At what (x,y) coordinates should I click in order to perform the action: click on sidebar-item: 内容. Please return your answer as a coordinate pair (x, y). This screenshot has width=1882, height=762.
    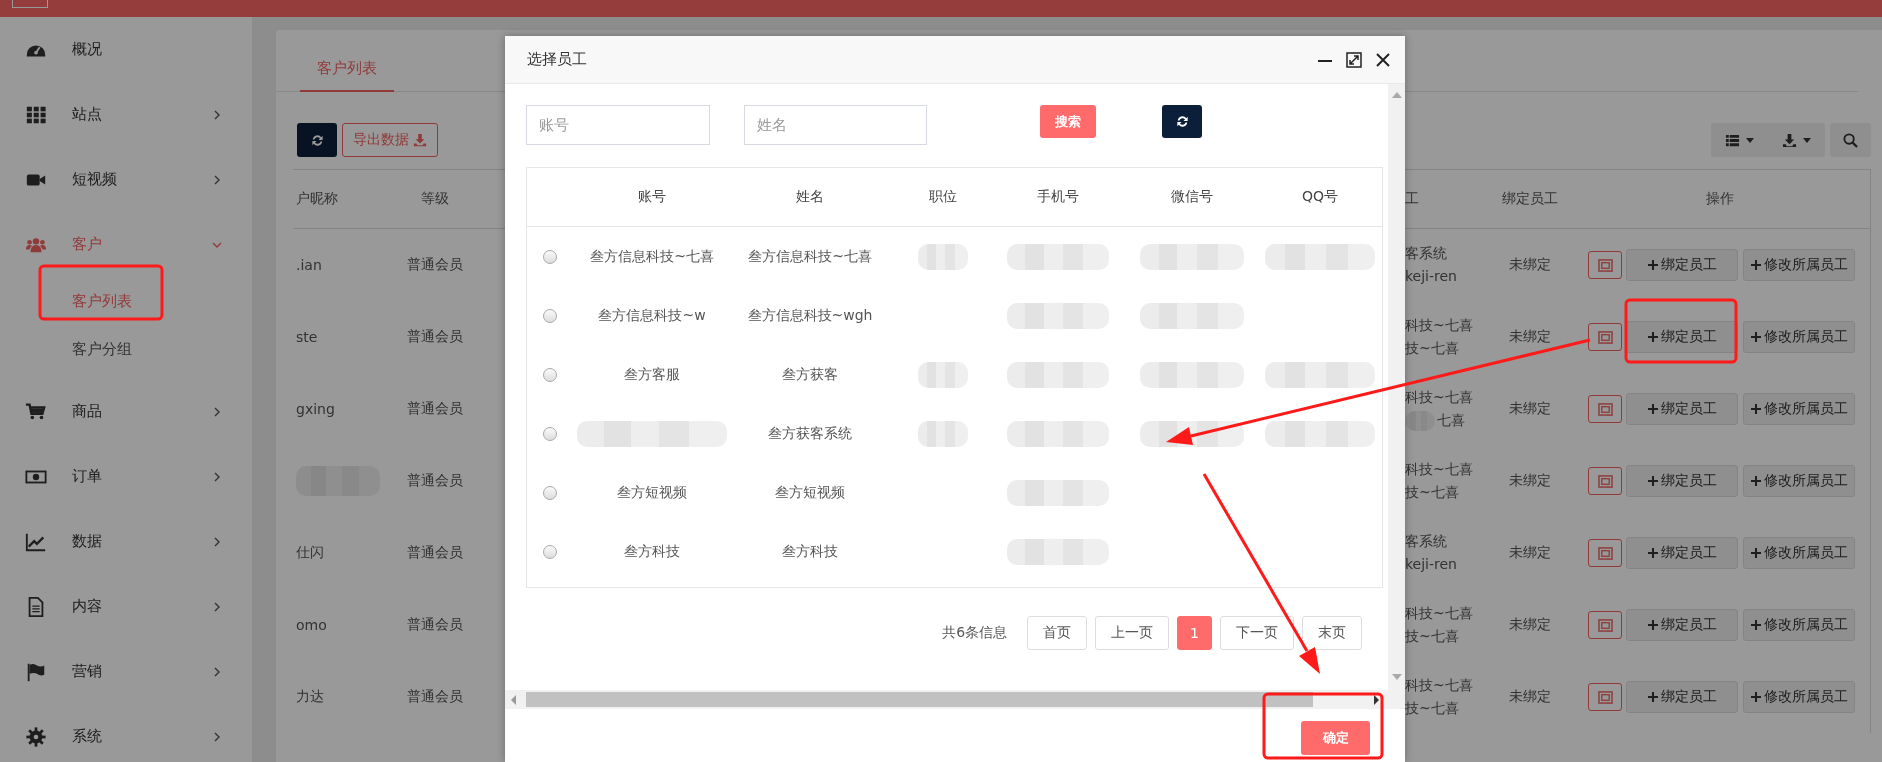
    Looking at the image, I should click on (126, 606).